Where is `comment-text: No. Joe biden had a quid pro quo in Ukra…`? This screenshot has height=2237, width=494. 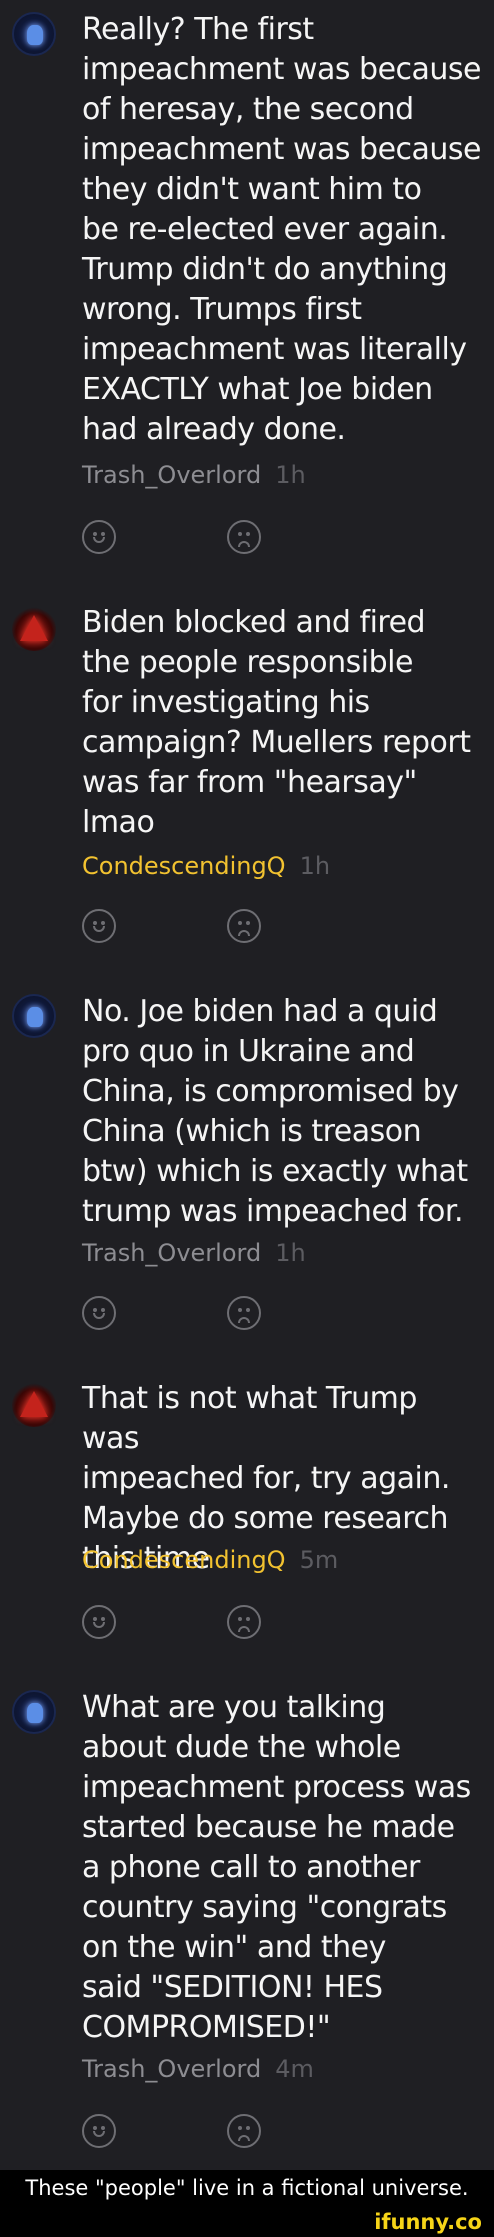
comment-text: No. Joe biden had a quid pro quo in Ukra… is located at coordinates (275, 1111).